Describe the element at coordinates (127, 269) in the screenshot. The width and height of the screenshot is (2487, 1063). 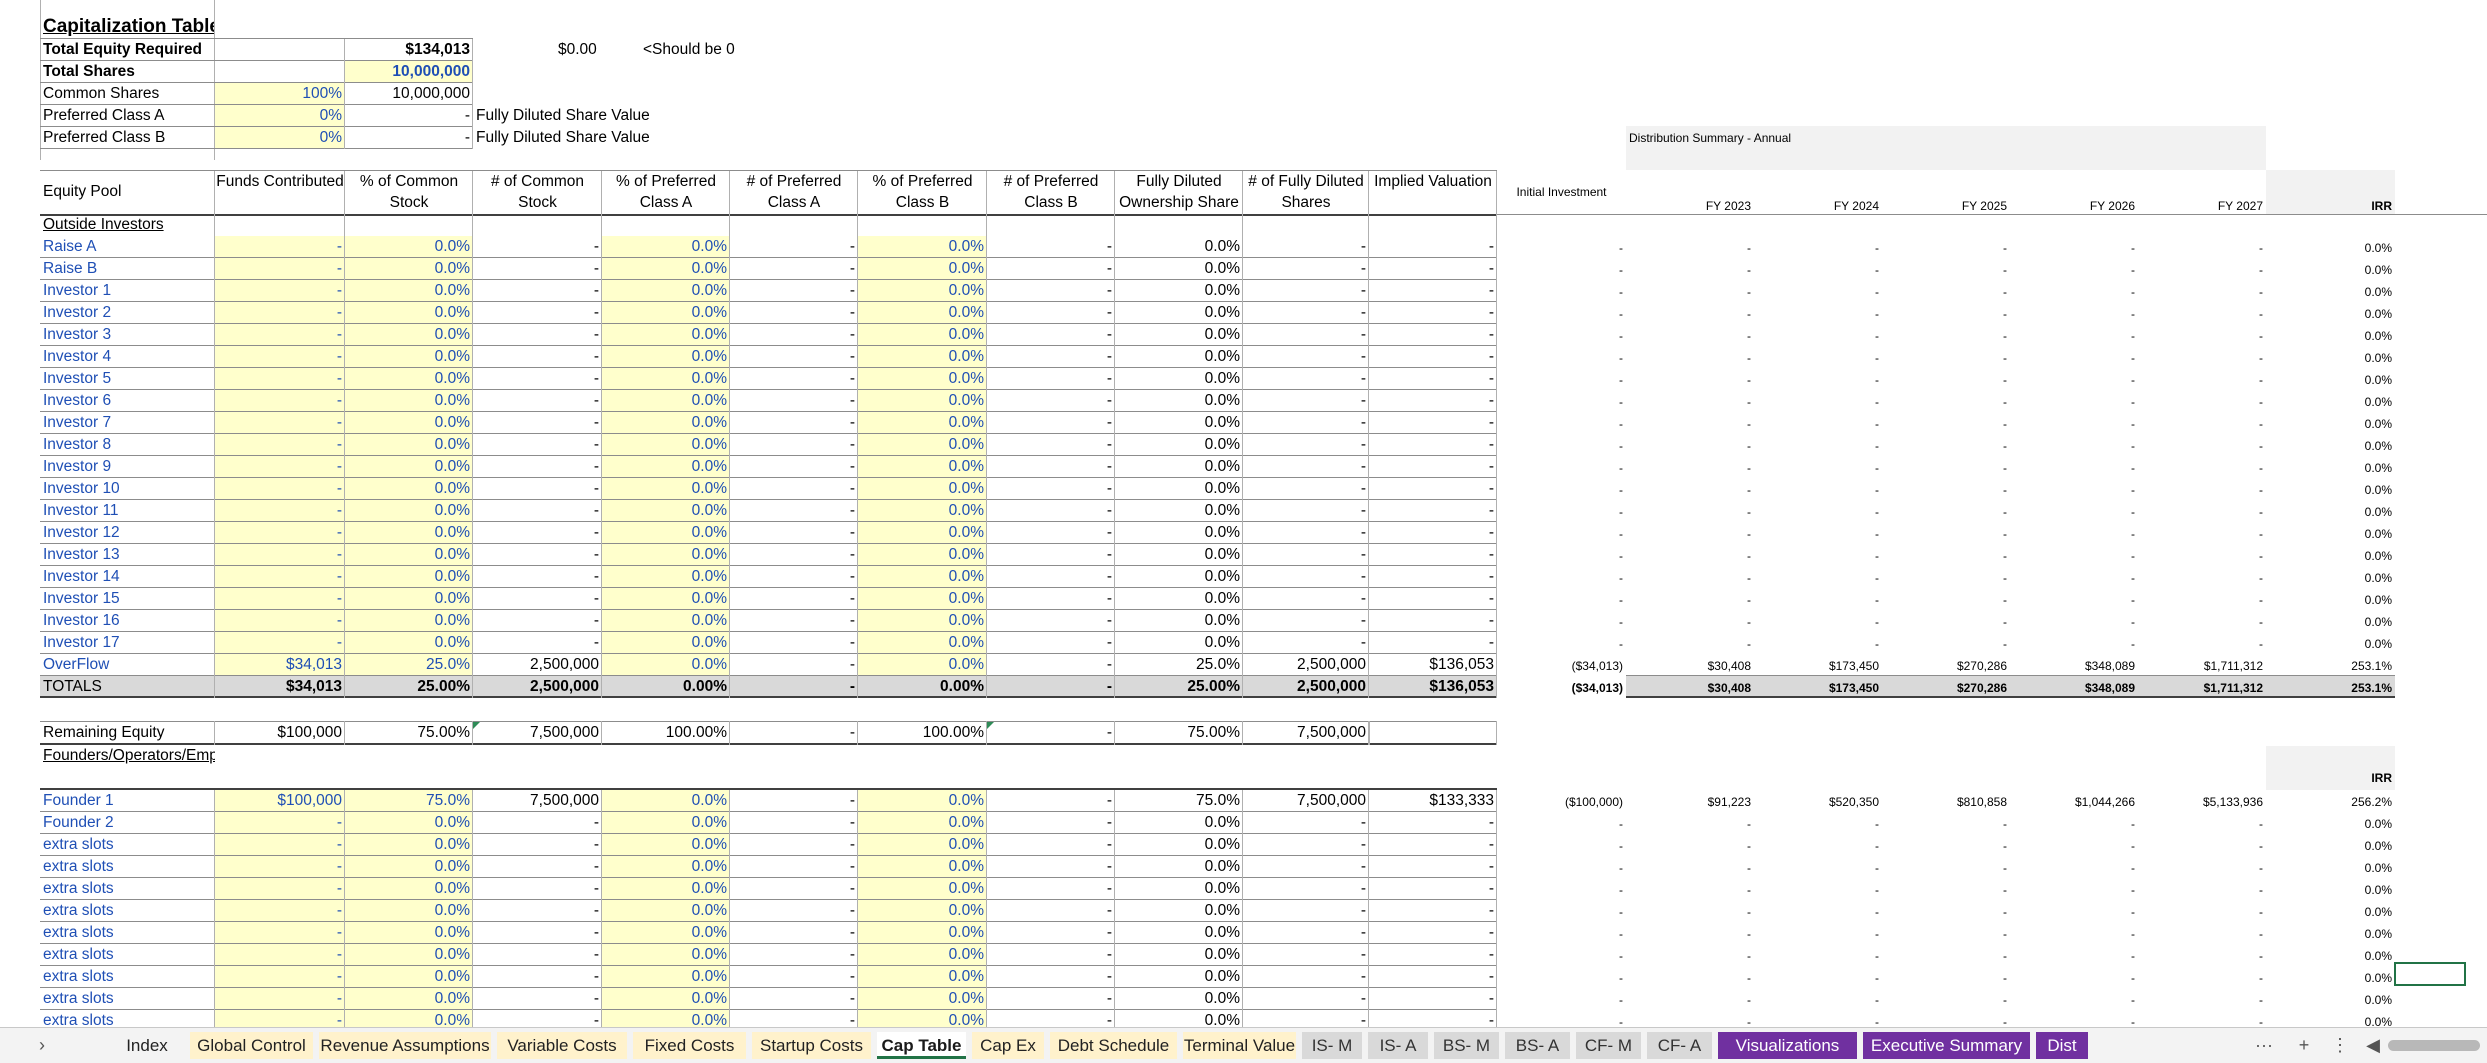
I see `equity-row-name: Raise B` at that location.